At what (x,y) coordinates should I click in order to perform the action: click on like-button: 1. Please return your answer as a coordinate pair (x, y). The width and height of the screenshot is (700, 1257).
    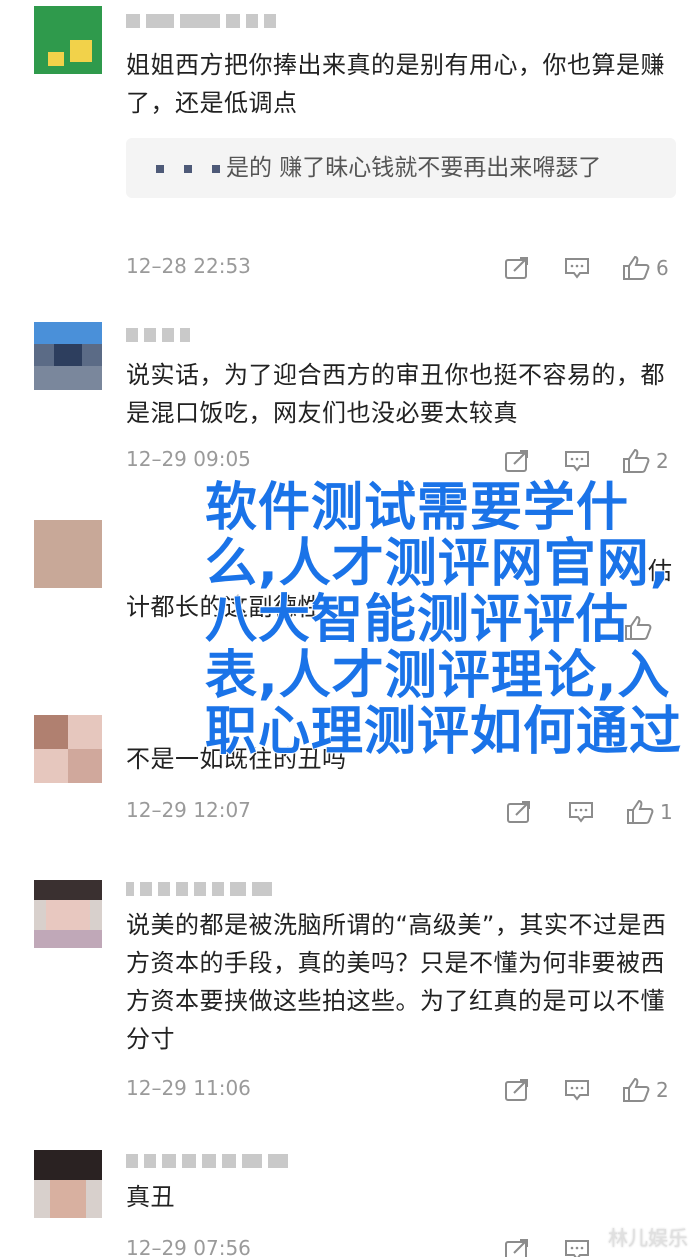
    Looking at the image, I should click on (649, 812).